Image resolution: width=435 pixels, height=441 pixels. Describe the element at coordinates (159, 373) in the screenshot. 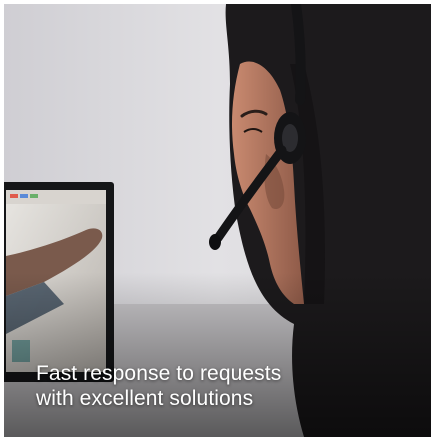

I see `caption-line-1: Fast response to requests` at that location.